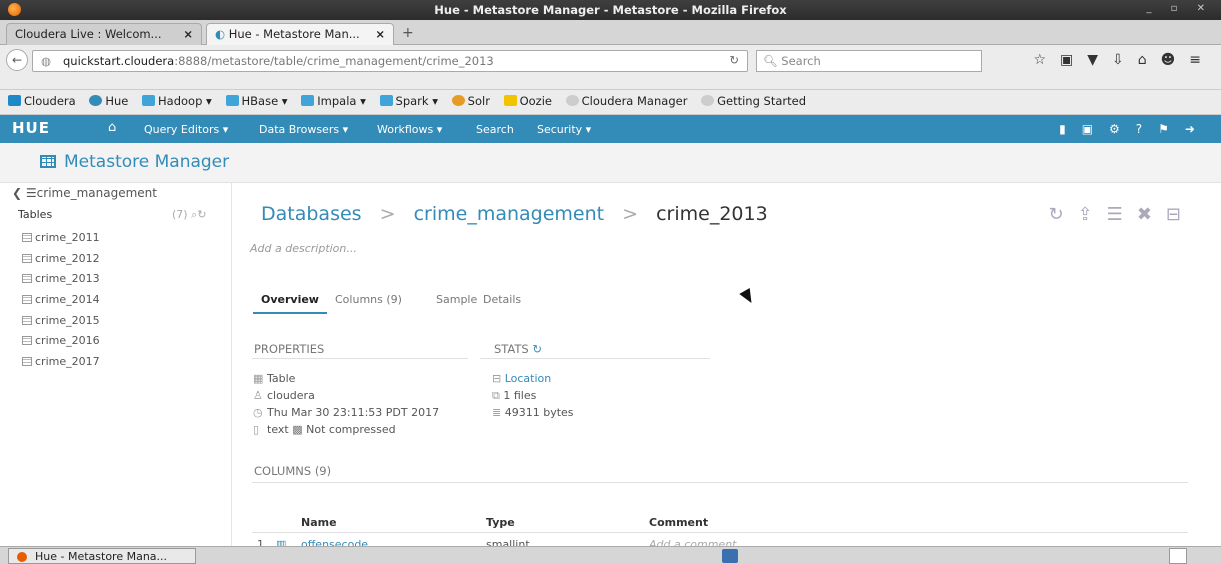  I want to click on database-icon: ☰, so click(31, 193).